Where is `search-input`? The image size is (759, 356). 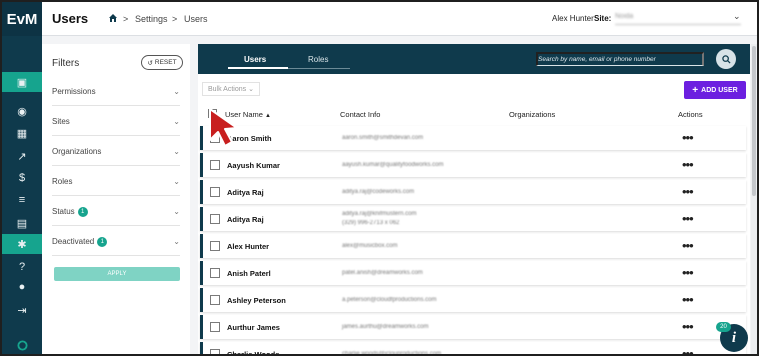
search-input is located at coordinates (620, 59).